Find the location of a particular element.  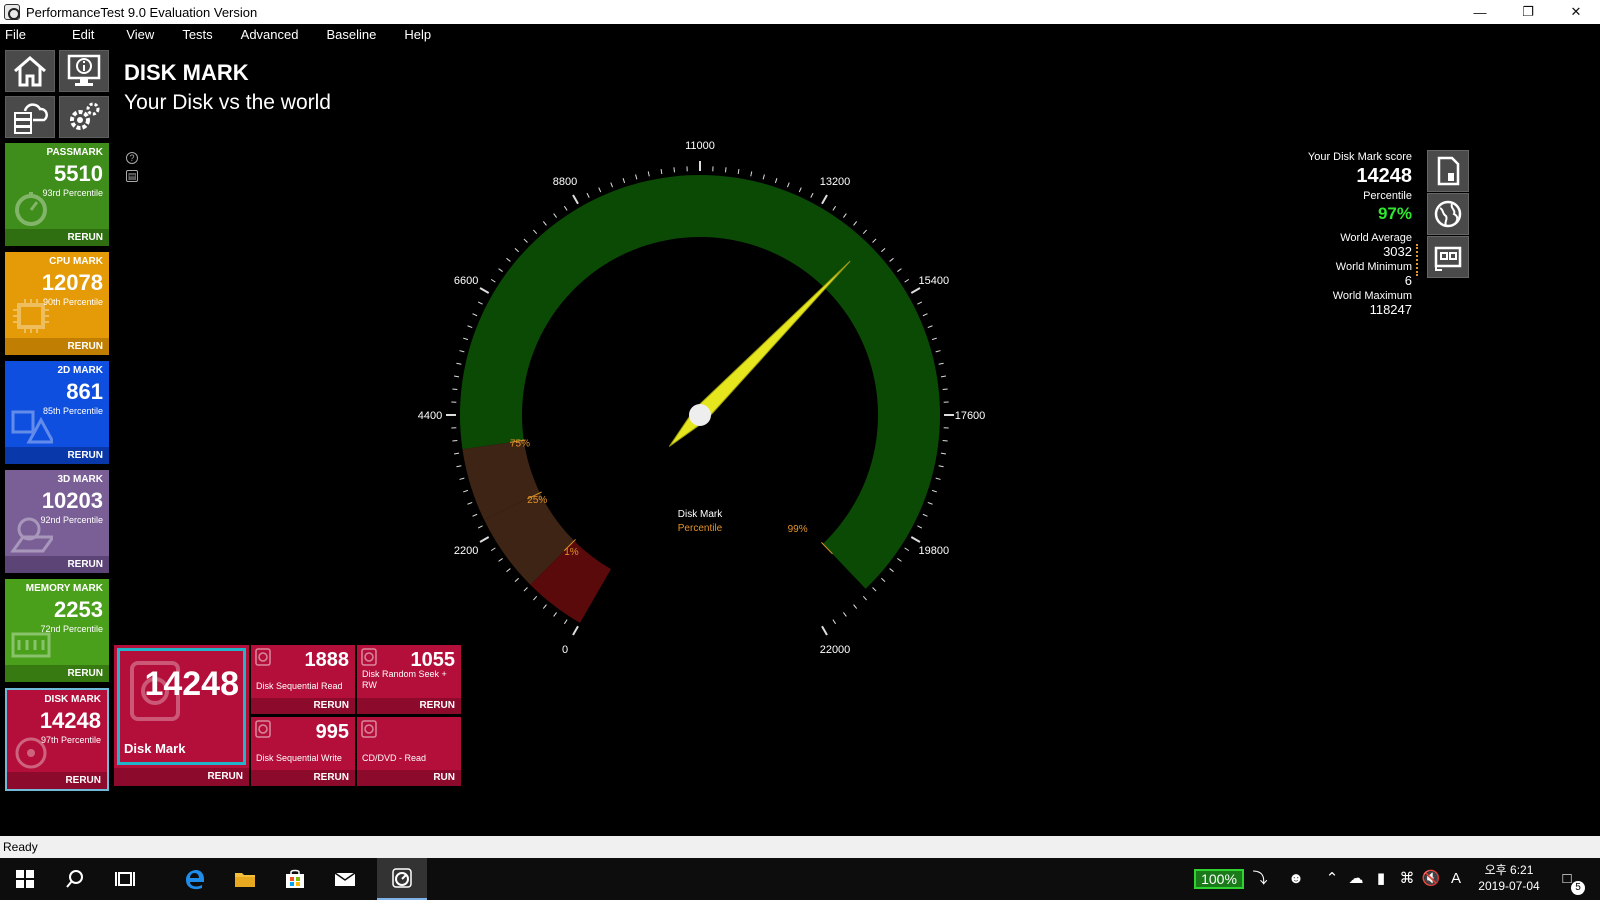

battery-indicator: 100% is located at coordinates (1219, 879).